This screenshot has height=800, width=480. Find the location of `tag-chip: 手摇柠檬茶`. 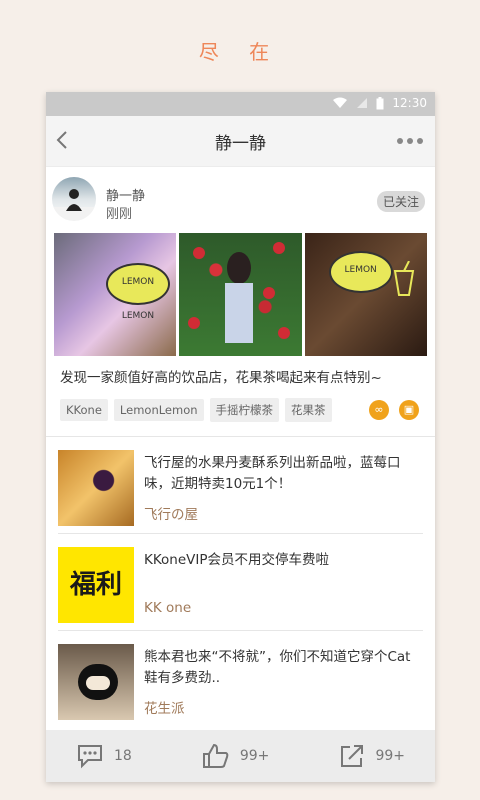

tag-chip: 手摇柠檬茶 is located at coordinates (244, 410).